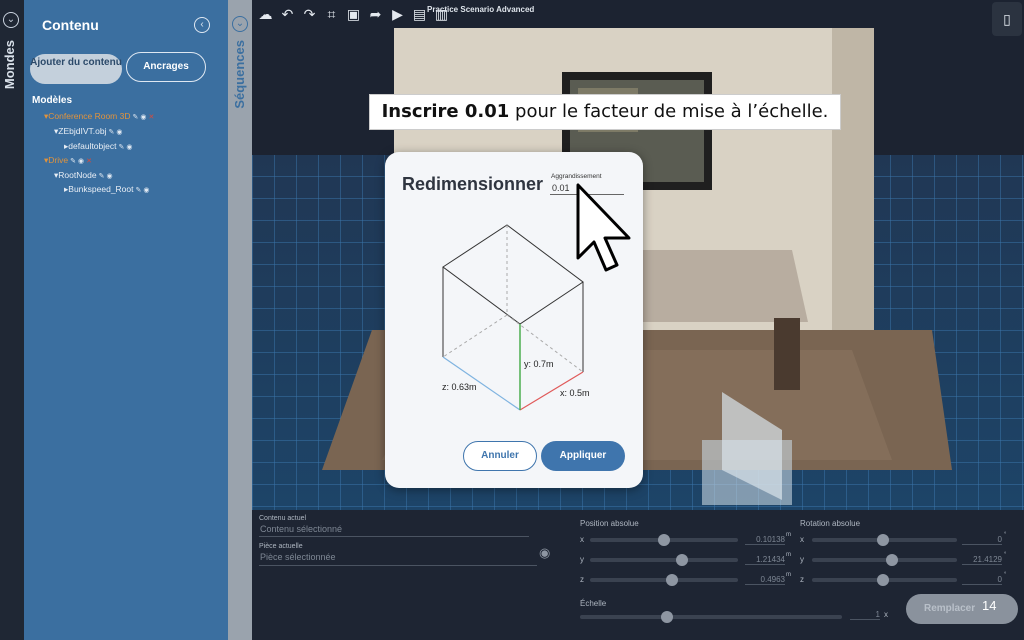 This screenshot has width=1024, height=640. Describe the element at coordinates (1005, 555) in the screenshot. I see `rotation-y-unit: °` at that location.